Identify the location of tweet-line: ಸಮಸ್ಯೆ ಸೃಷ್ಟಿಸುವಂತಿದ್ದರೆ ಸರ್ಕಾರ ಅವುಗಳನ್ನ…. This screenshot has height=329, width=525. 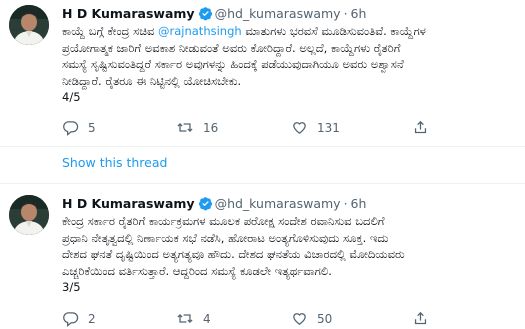
(233, 64).